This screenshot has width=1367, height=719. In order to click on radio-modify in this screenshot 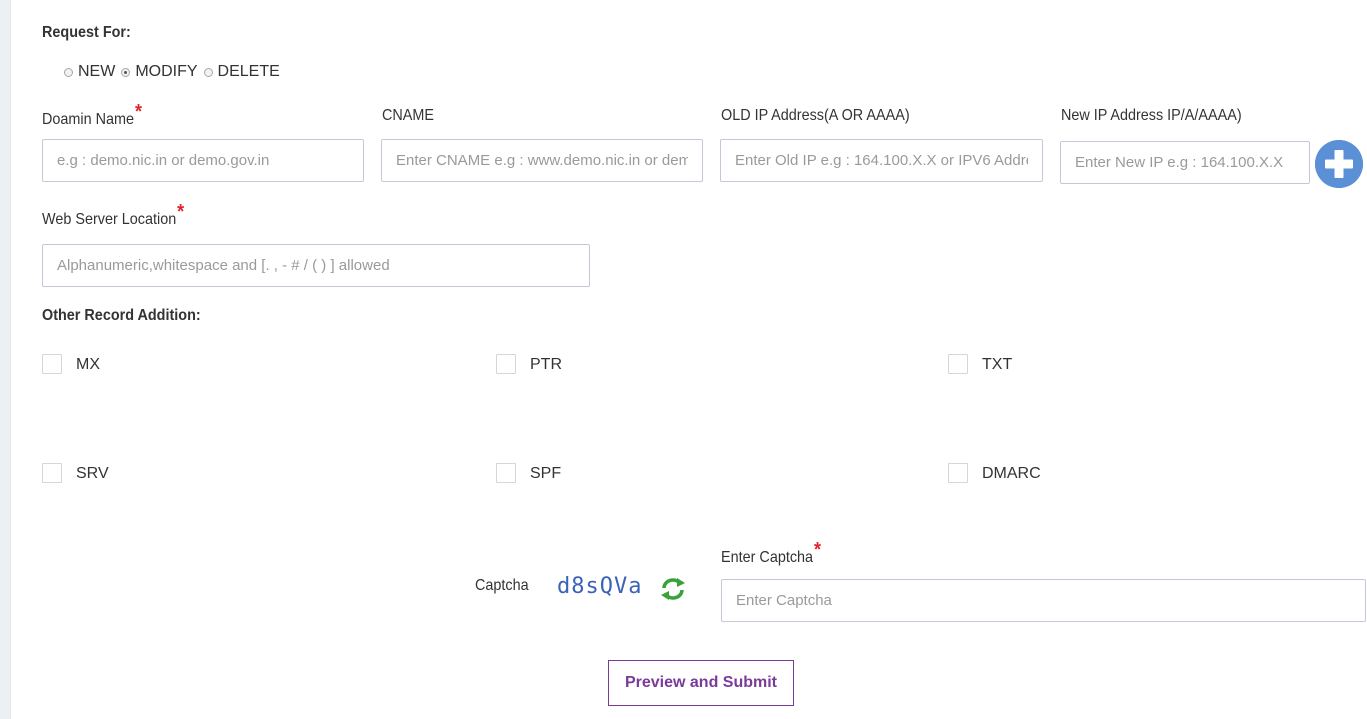, I will do `click(126, 72)`.